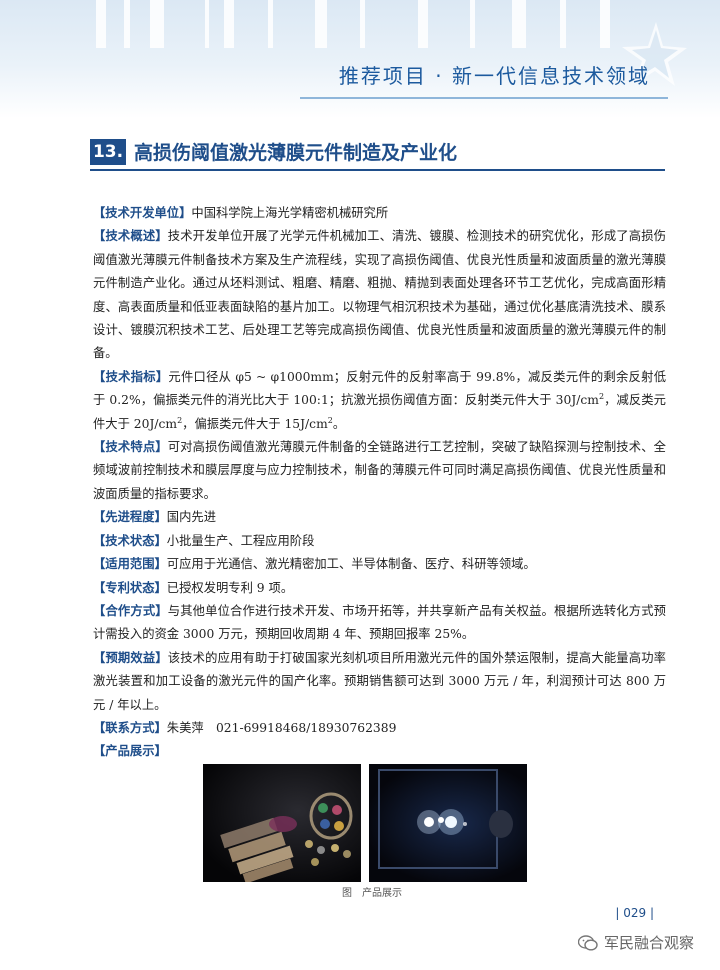  Describe the element at coordinates (130, 610) in the screenshot. I see `entry-label: 【合作方式】` at that location.